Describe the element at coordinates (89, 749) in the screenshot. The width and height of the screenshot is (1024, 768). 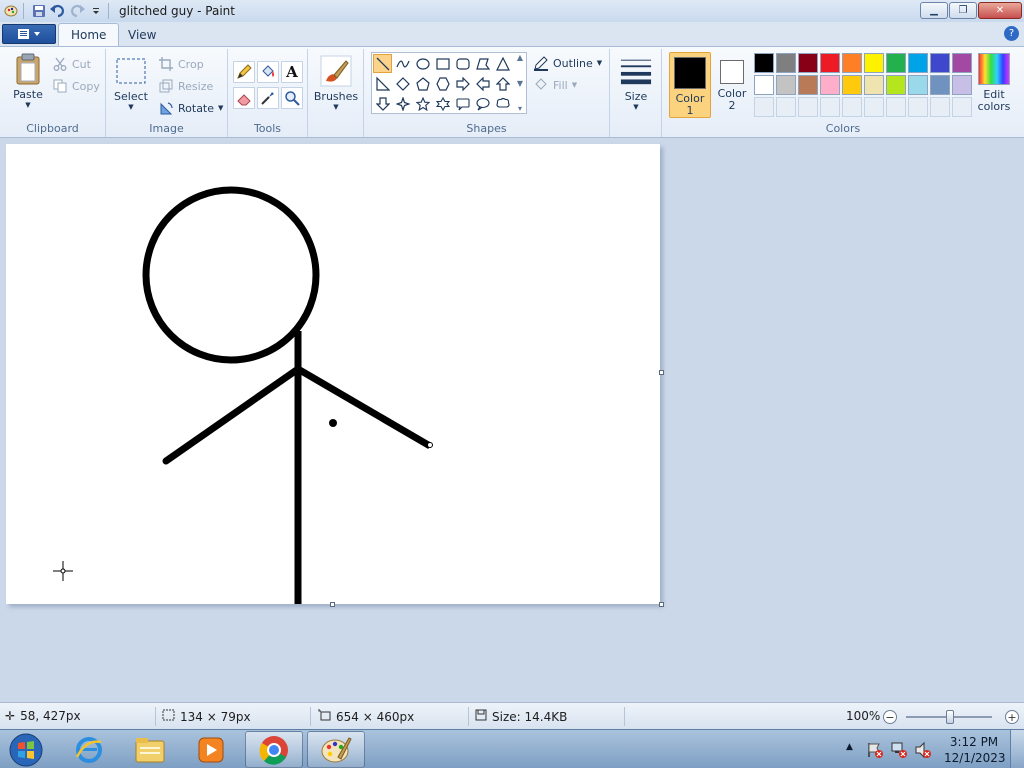
I see `taskbar-internet-explorer` at that location.